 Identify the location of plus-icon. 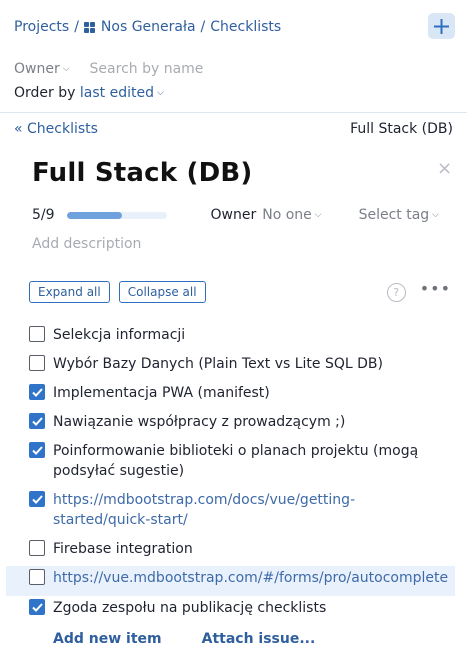
(441, 26).